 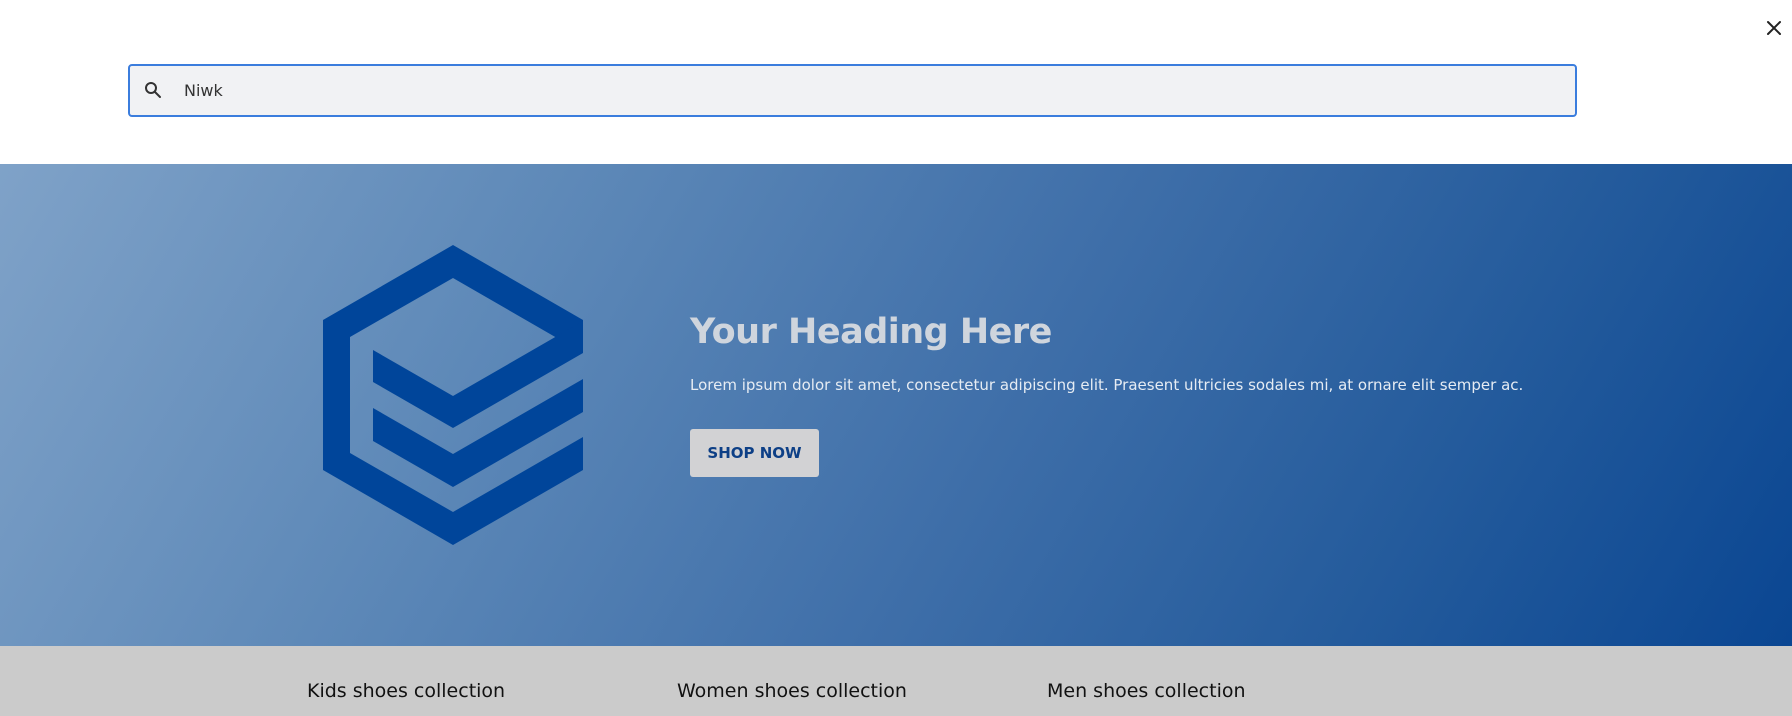 What do you see at coordinates (792, 691) in the screenshot?
I see `collection-women: Women shoes collection` at bounding box center [792, 691].